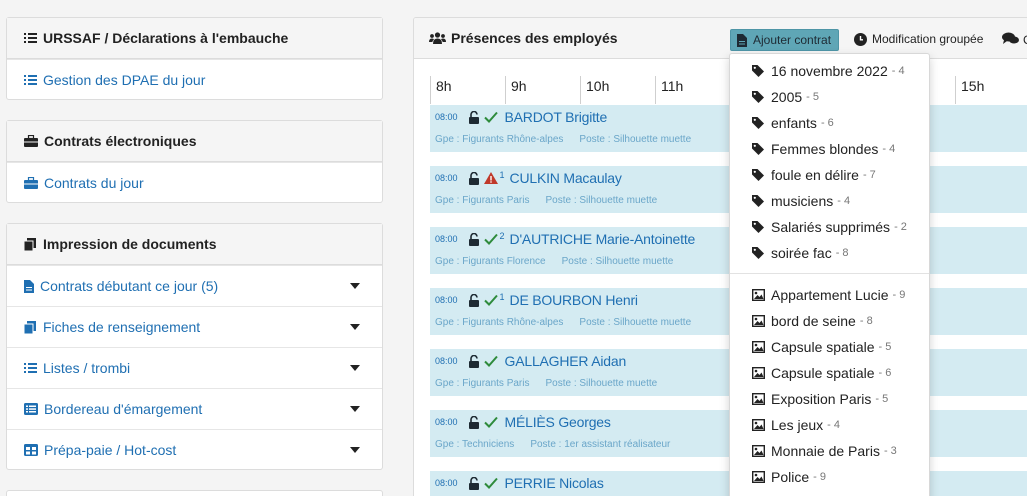 Image resolution: width=1027 pixels, height=496 pixels. Describe the element at coordinates (194, 244) in the screenshot. I see `panel-impression-header: Impression de documents` at that location.